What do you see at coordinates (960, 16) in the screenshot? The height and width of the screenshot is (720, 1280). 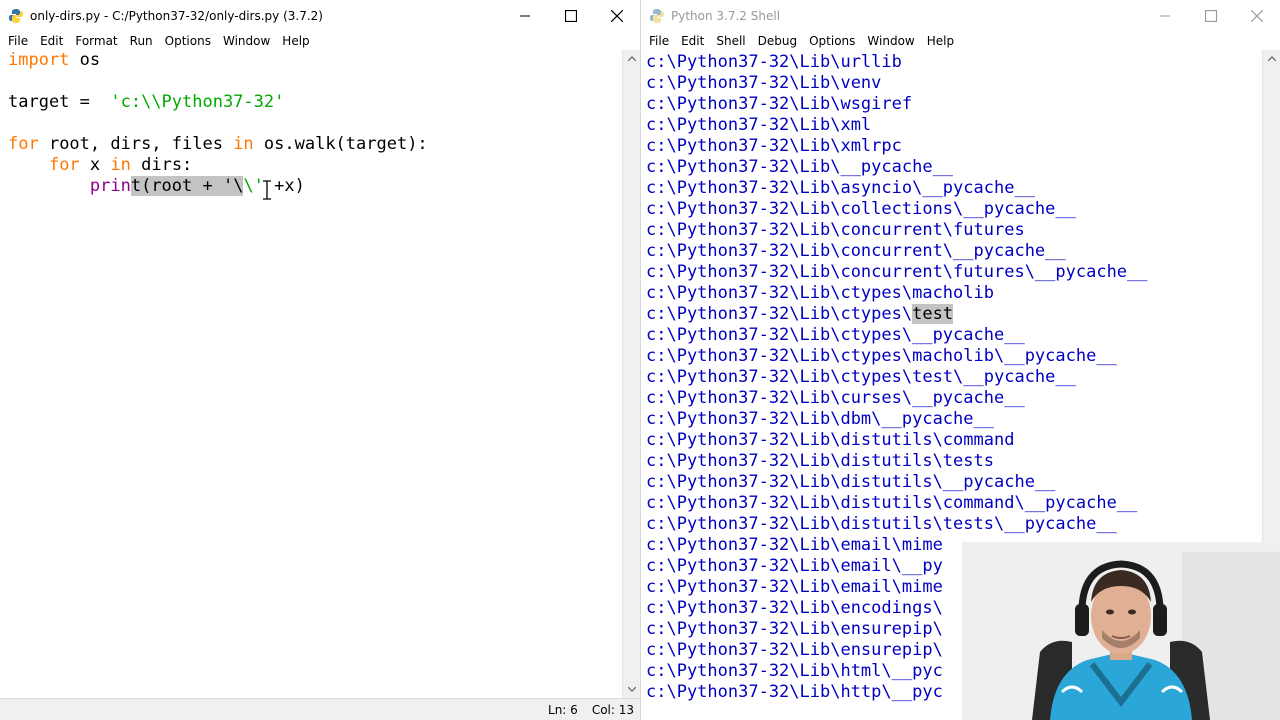 I see `shell-titlebar: Python 3.7.2 Shell` at bounding box center [960, 16].